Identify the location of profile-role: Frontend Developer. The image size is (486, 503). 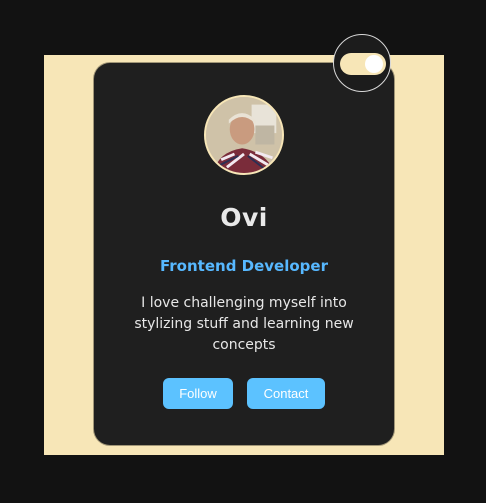
(244, 266).